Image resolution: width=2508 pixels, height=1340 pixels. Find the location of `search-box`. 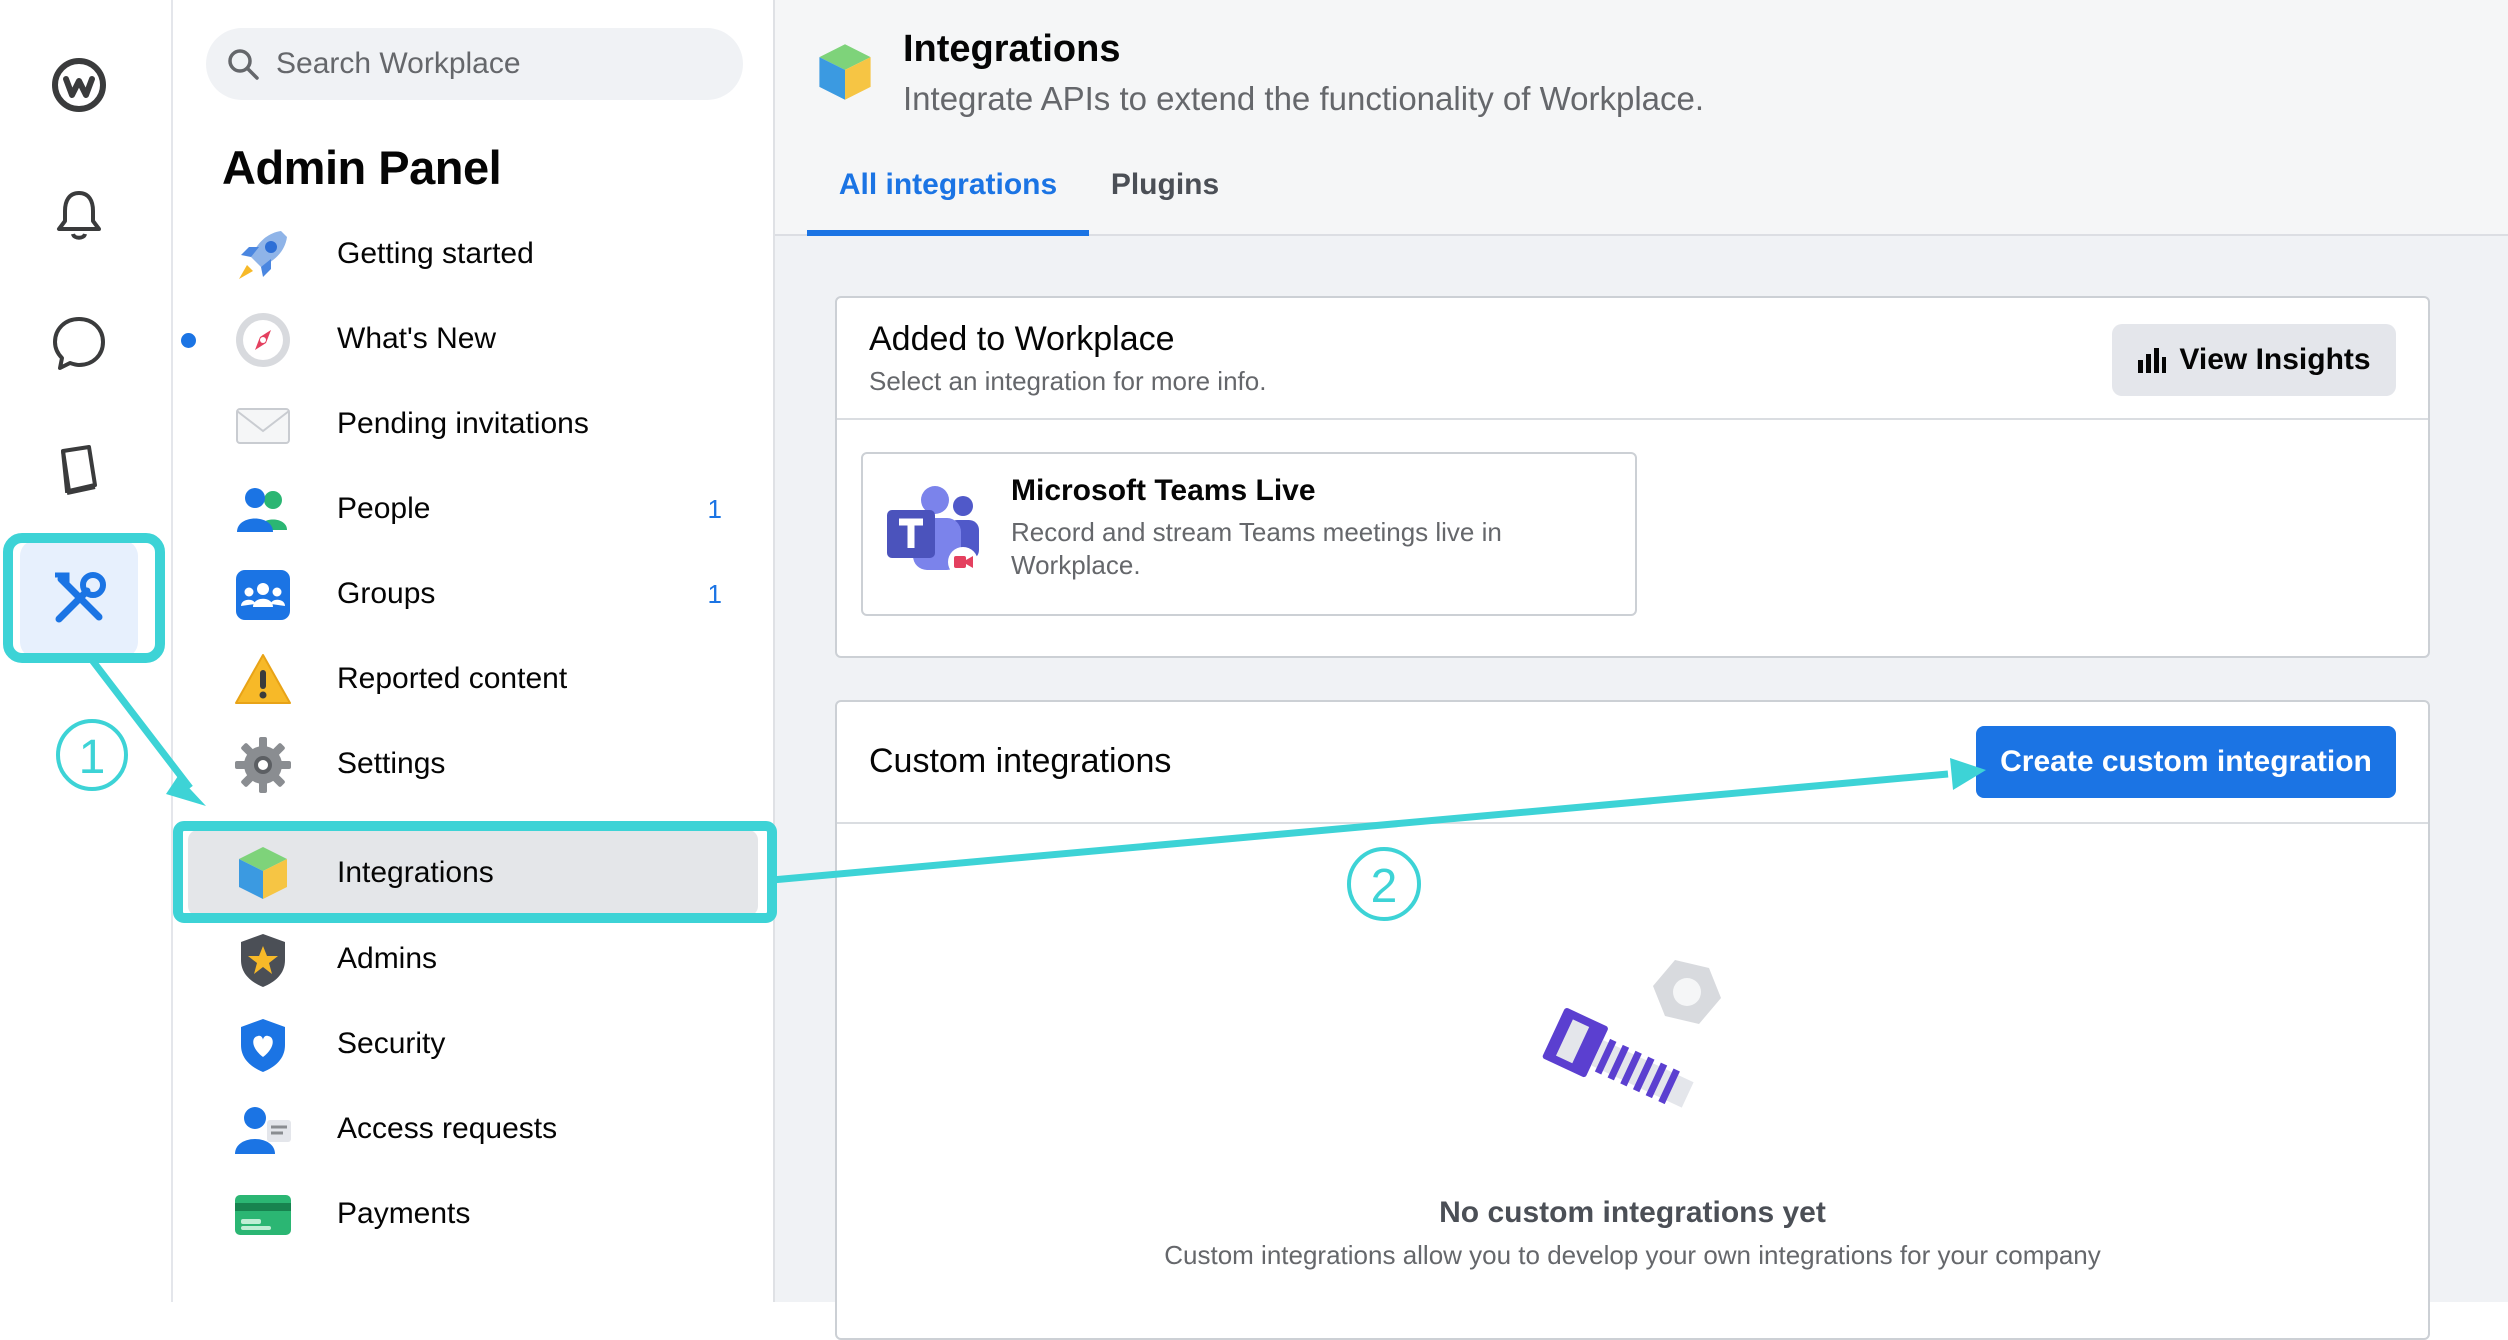

search-box is located at coordinates (474, 64).